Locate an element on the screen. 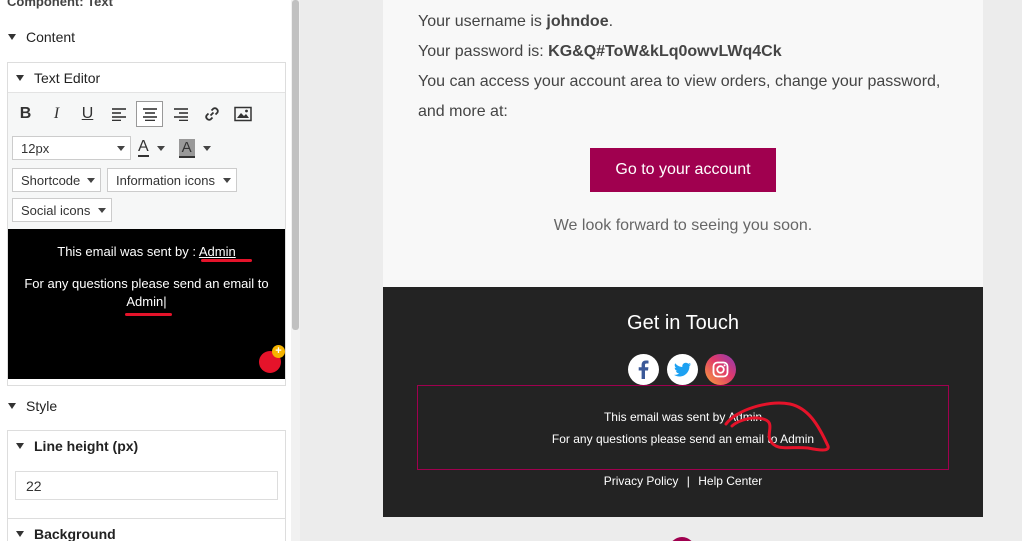 The width and height of the screenshot is (1022, 541). link-icon is located at coordinates (211, 114).